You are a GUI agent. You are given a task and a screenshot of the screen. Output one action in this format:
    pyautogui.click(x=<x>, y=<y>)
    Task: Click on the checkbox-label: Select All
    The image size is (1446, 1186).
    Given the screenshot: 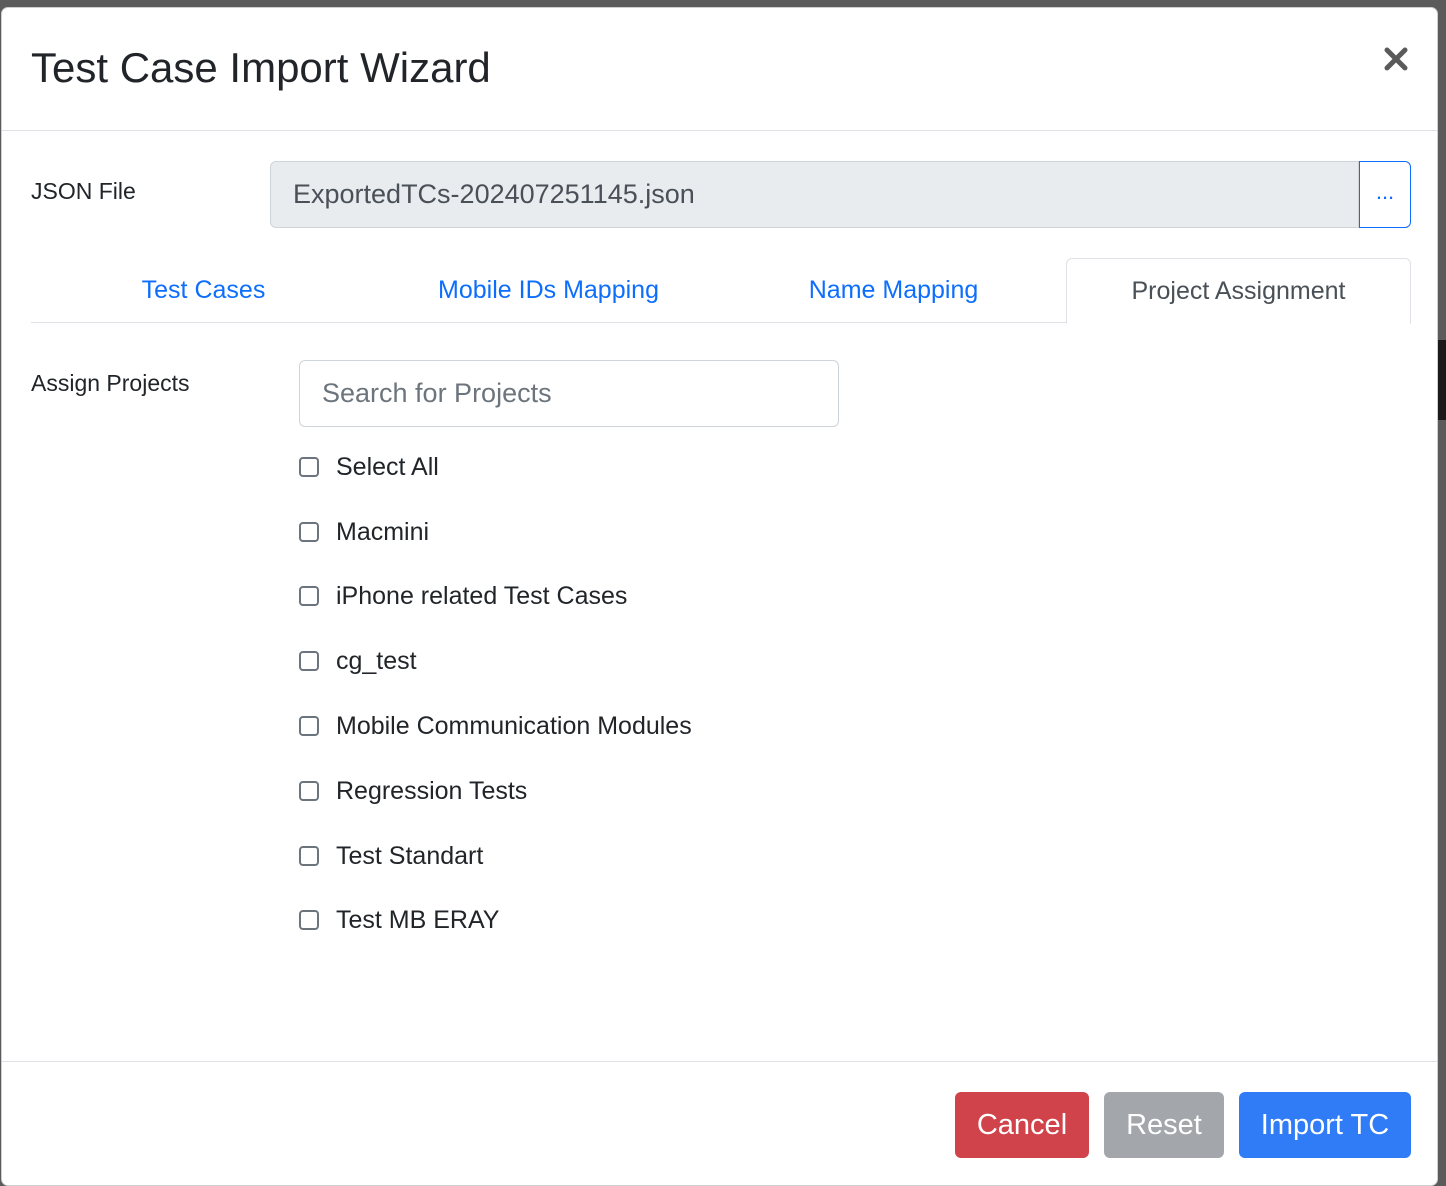 What is the action you would take?
    pyautogui.click(x=387, y=466)
    